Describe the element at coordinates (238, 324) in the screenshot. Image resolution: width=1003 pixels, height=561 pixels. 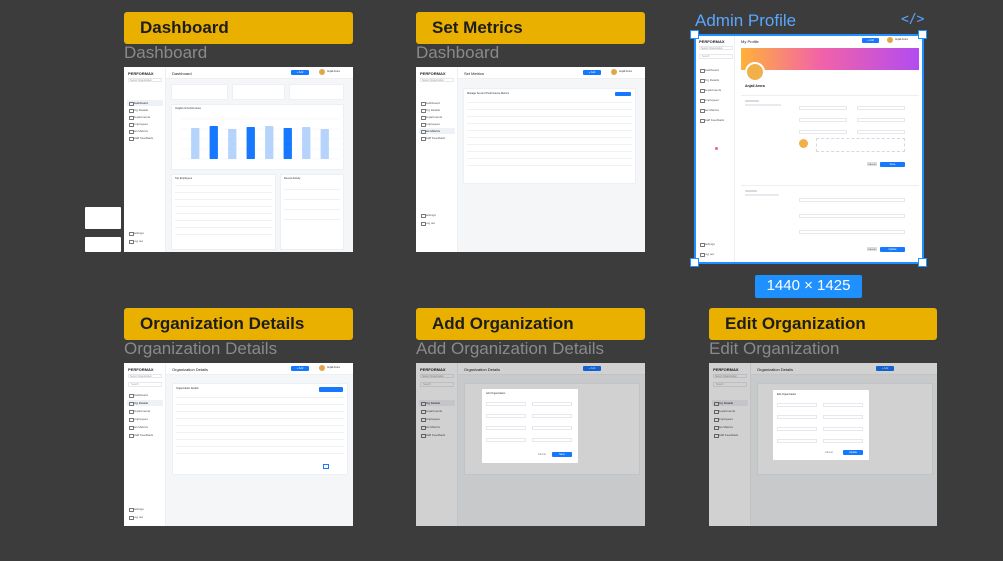
I see `section-label-org-details: Organization Details` at that location.